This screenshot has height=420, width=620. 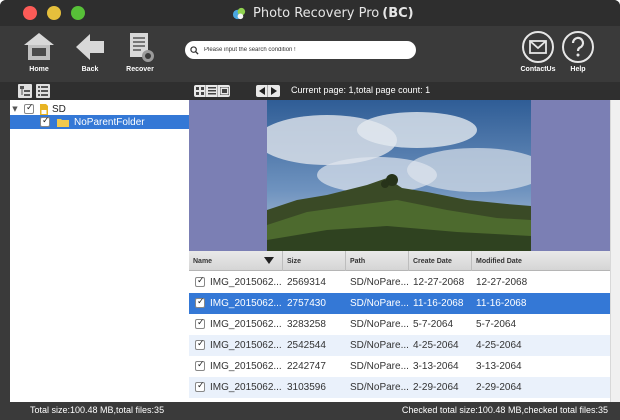 What do you see at coordinates (538, 47) in the screenshot?
I see `envelope-icon` at bounding box center [538, 47].